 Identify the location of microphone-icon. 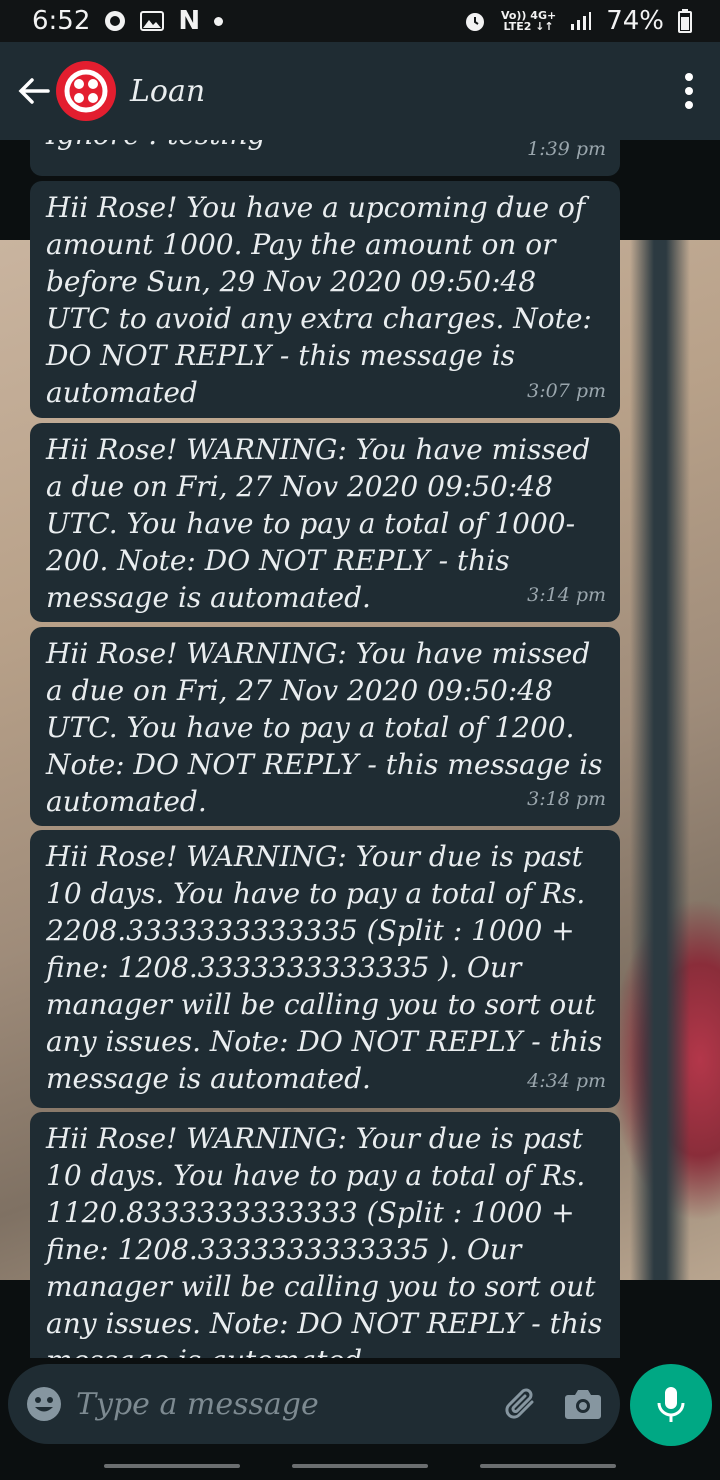
(671, 1404).